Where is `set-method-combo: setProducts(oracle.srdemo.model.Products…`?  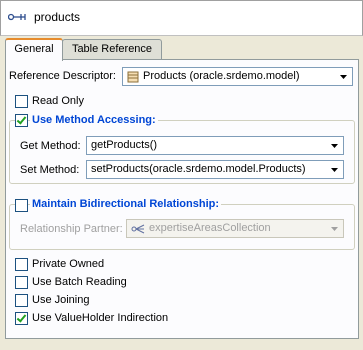 set-method-combo: setProducts(oracle.srdemo.model.Products… is located at coordinates (215, 169).